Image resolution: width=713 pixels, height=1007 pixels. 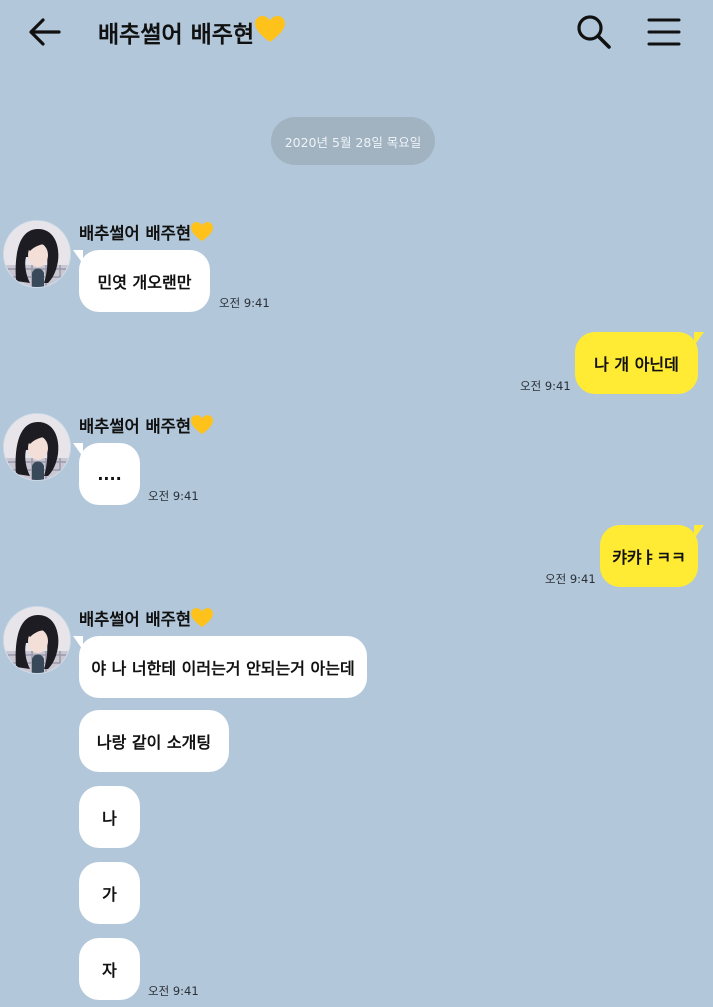 I want to click on chat-title: 배추썰어 배주현, so click(x=192, y=32).